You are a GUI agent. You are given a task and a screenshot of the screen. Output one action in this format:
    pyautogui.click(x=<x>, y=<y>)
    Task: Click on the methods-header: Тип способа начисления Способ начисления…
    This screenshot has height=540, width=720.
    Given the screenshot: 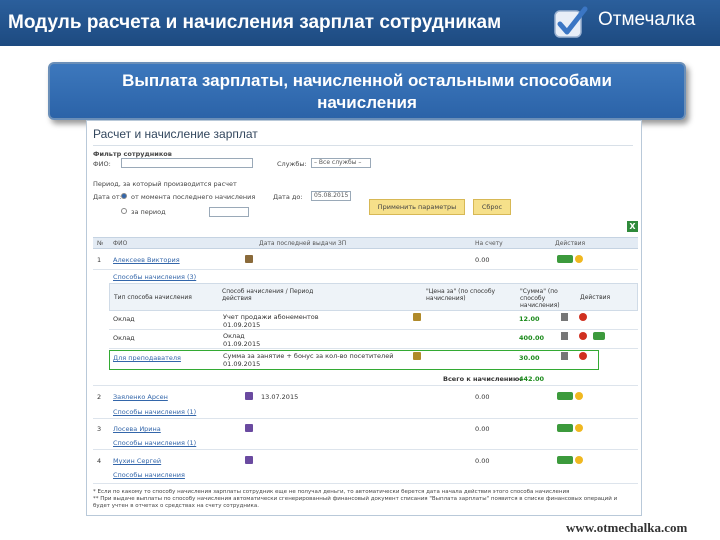 What is the action you would take?
    pyautogui.click(x=373, y=297)
    